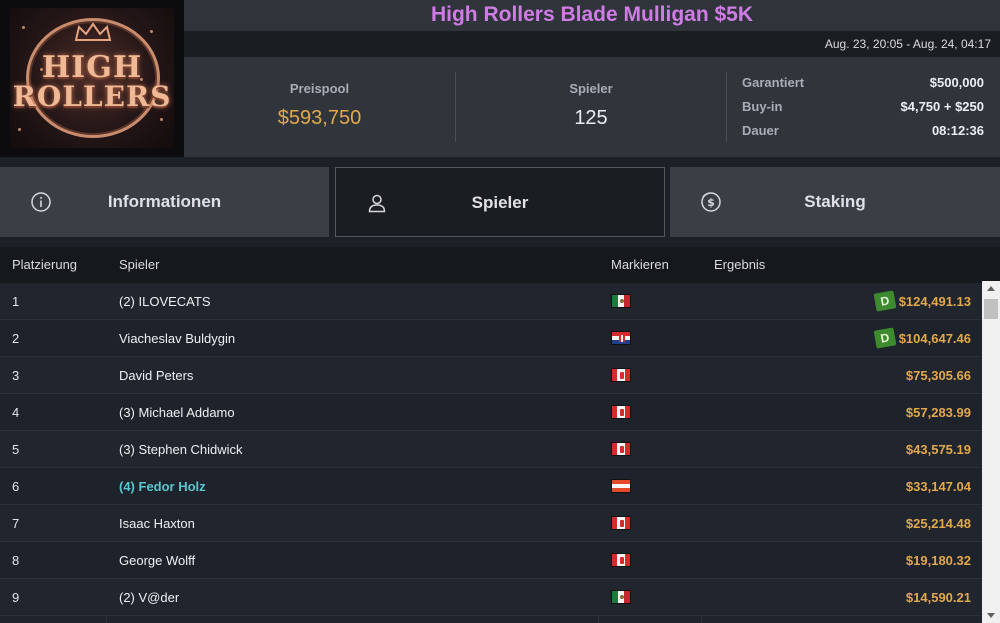 The width and height of the screenshot is (1000, 623). What do you see at coordinates (934, 338) in the screenshot?
I see `row-result-value: $104,647.46` at bounding box center [934, 338].